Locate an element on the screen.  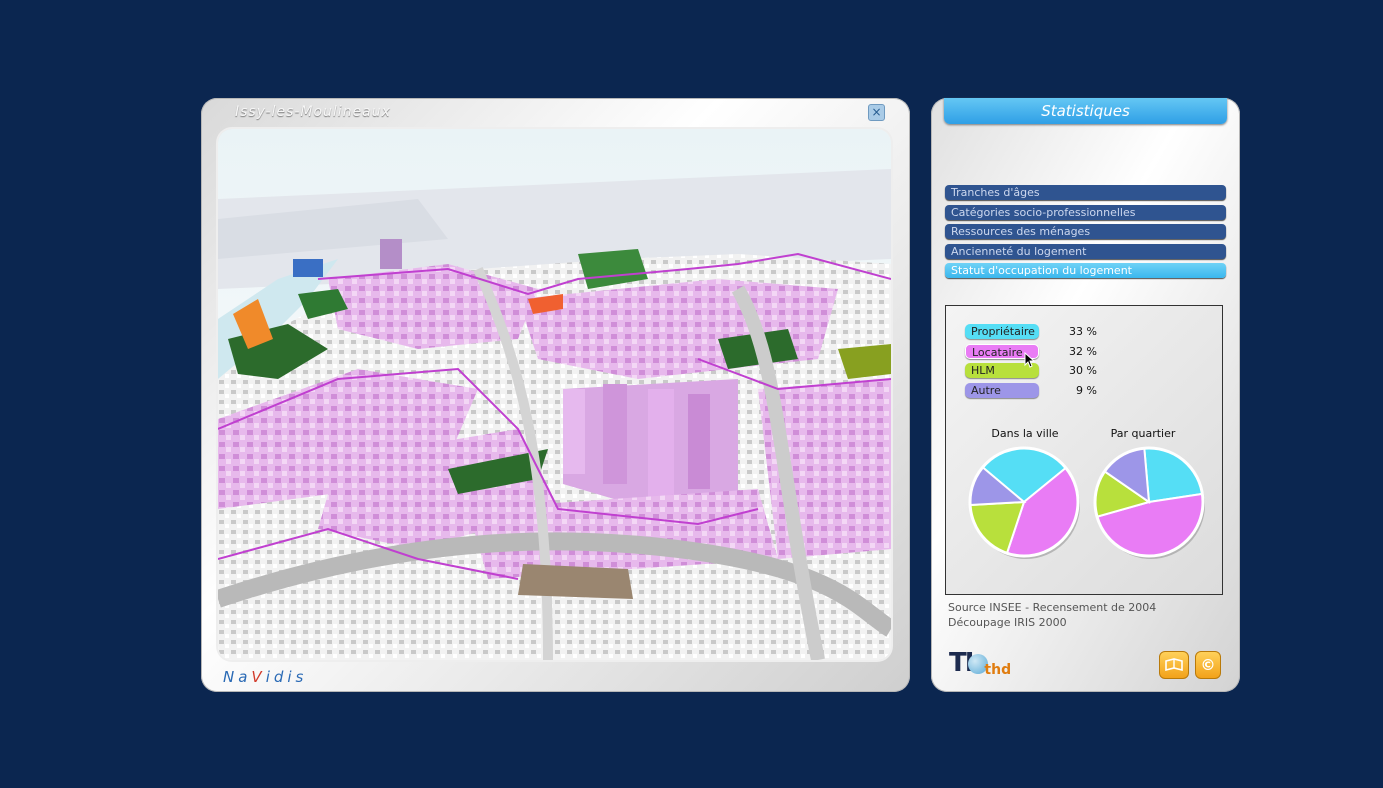
legend-button-autre: Autre is located at coordinates (1002, 390).